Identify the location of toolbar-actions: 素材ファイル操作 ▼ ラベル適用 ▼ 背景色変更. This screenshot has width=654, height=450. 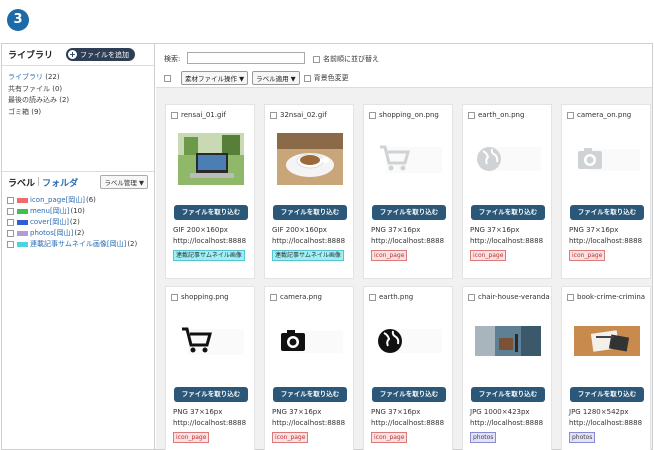
(256, 78).